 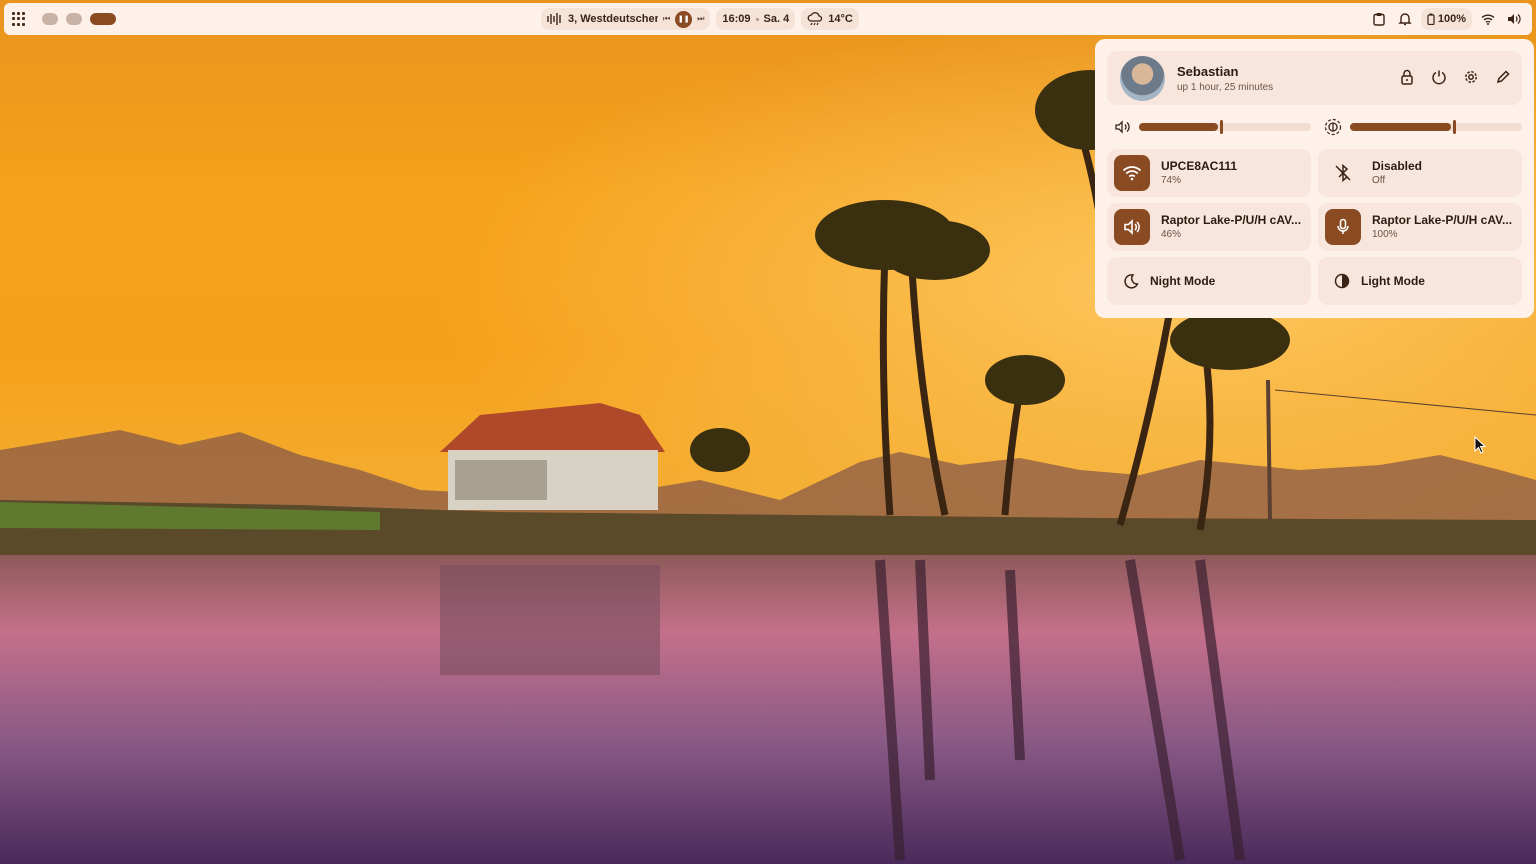 I want to click on bluetooth-disabled-icon, so click(x=1343, y=173).